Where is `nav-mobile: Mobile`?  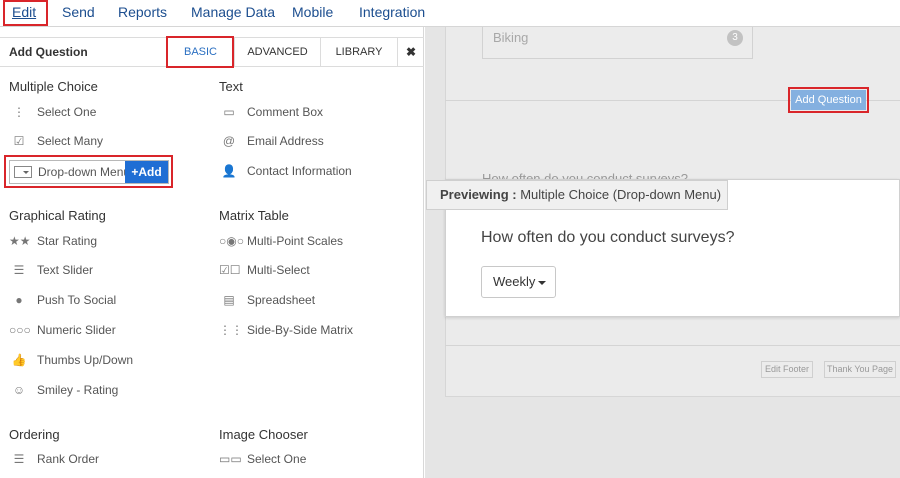
nav-mobile: Mobile is located at coordinates (312, 12).